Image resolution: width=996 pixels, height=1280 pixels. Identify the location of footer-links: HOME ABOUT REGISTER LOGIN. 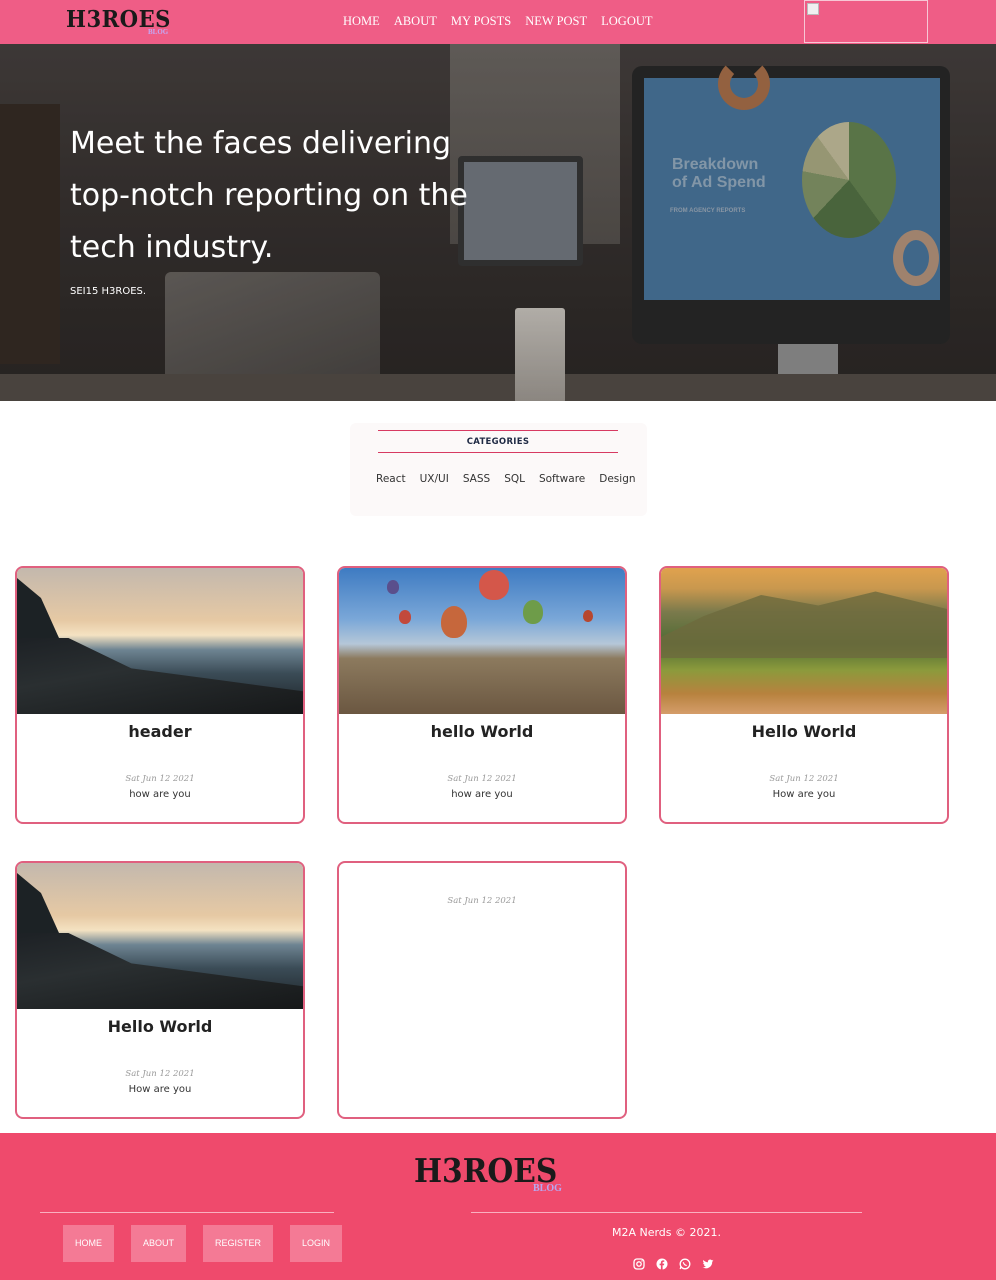
(203, 1243).